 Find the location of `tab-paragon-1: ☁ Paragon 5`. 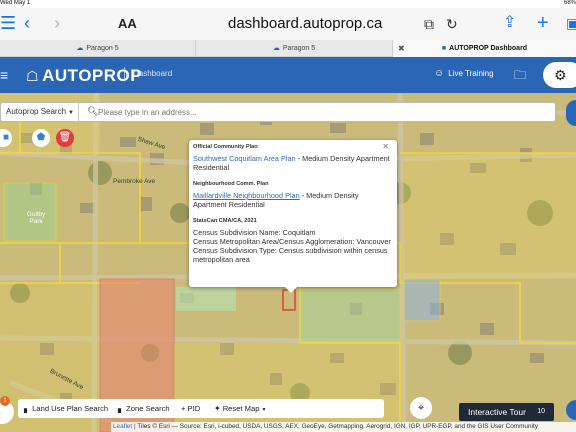

tab-paragon-1: ☁ Paragon 5 is located at coordinates (98, 48).